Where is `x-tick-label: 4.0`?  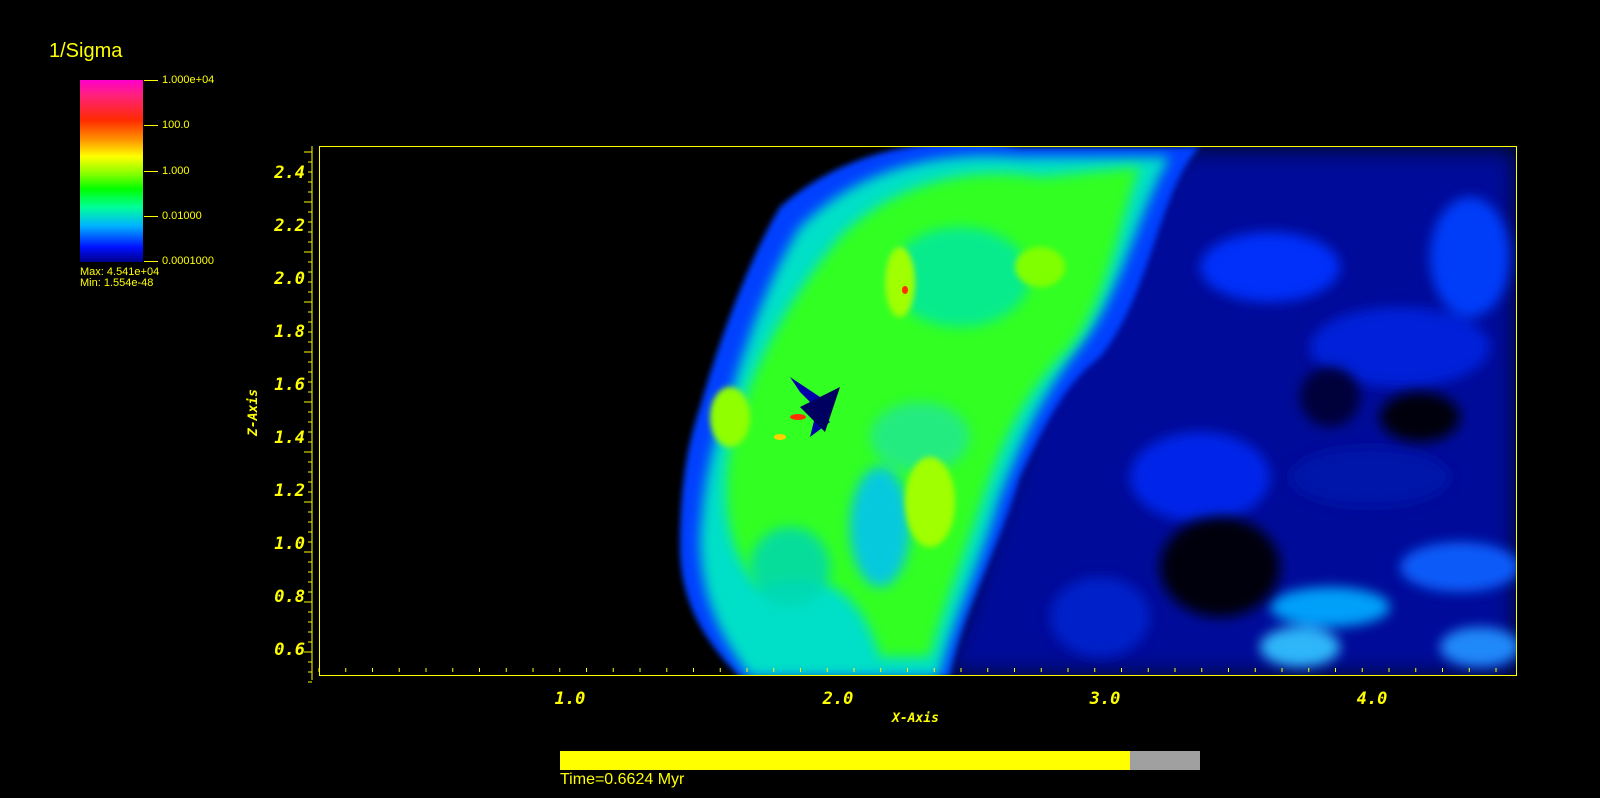
x-tick-label: 4.0 is located at coordinates (1372, 699).